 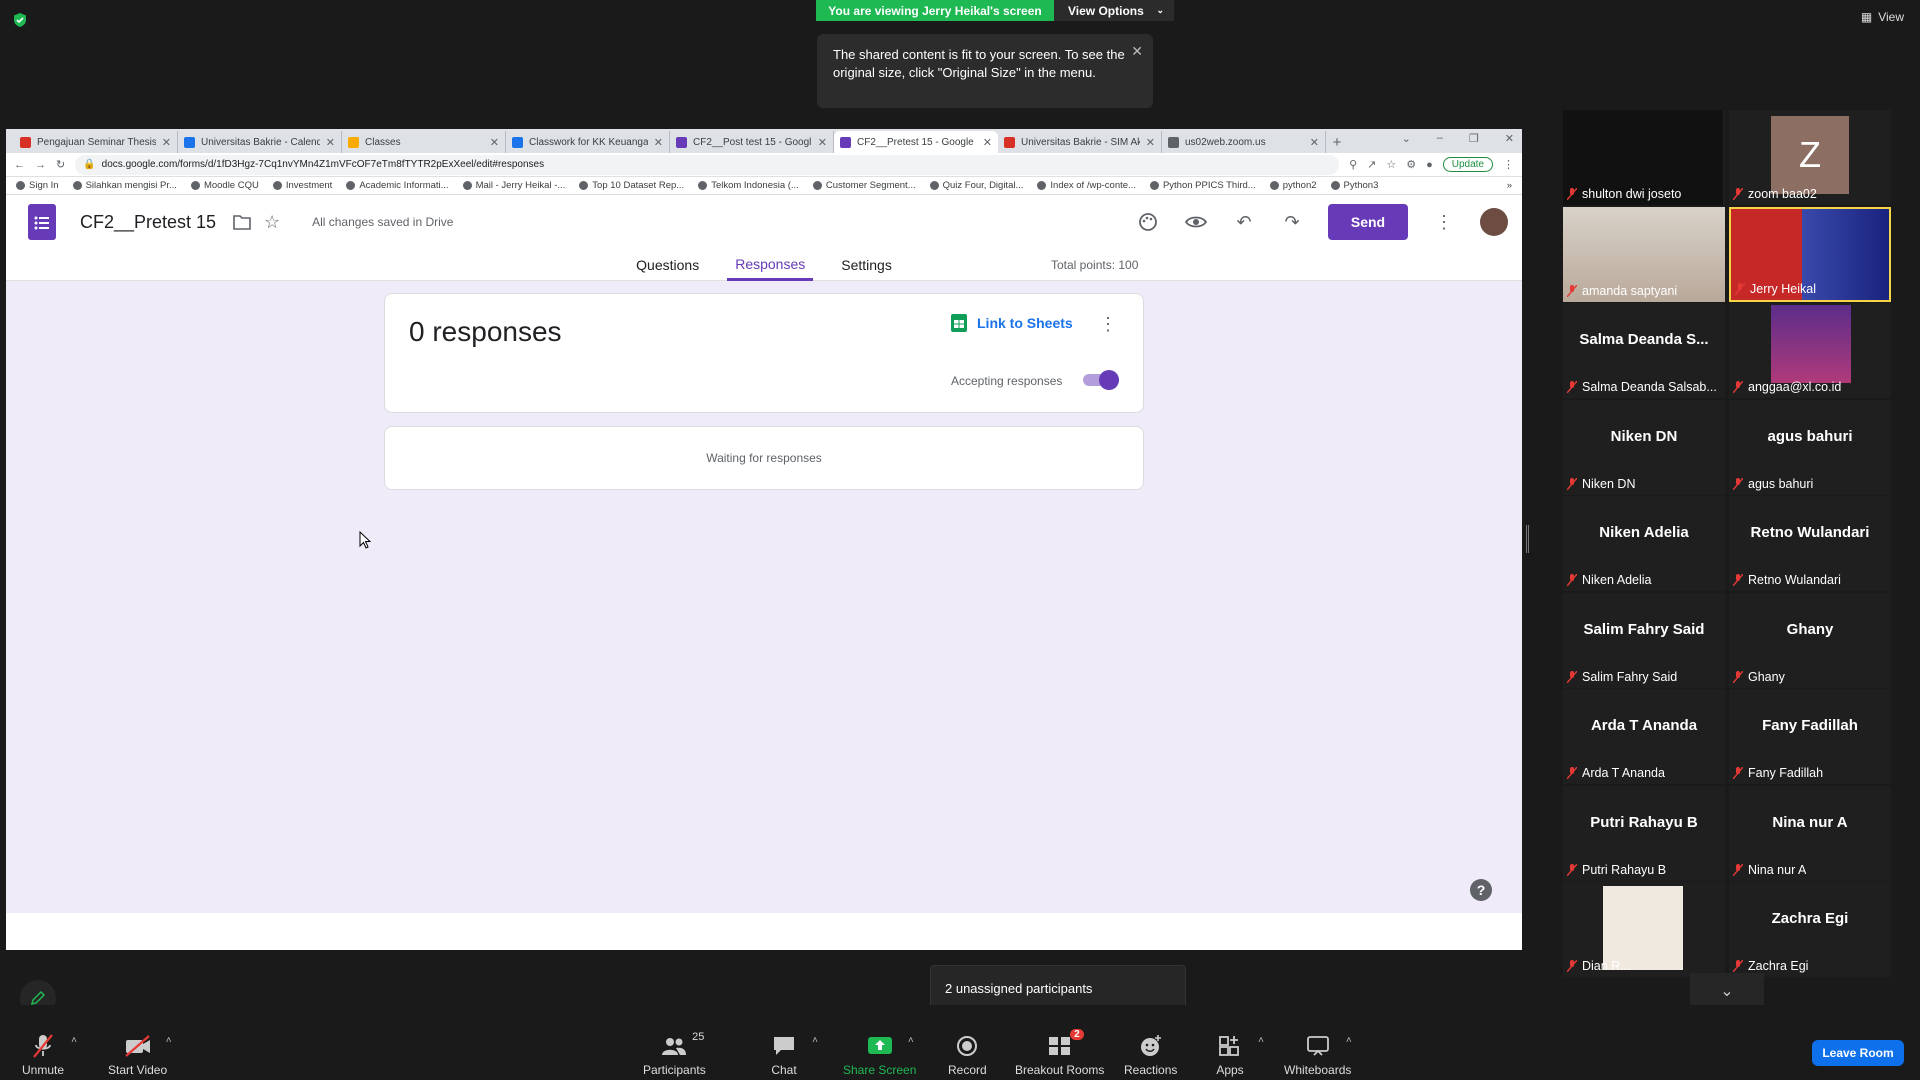 I want to click on tab-questions: Questions, so click(x=667, y=265).